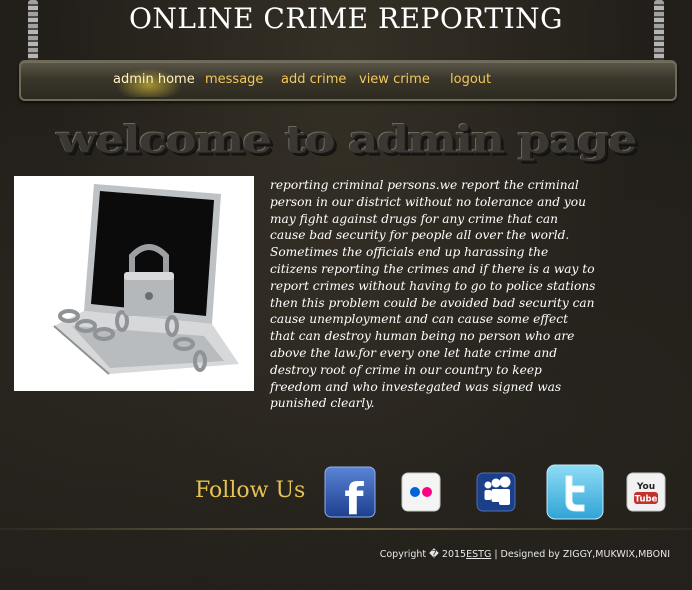 This screenshot has width=692, height=590. I want to click on flickr-icon, so click(421, 493).